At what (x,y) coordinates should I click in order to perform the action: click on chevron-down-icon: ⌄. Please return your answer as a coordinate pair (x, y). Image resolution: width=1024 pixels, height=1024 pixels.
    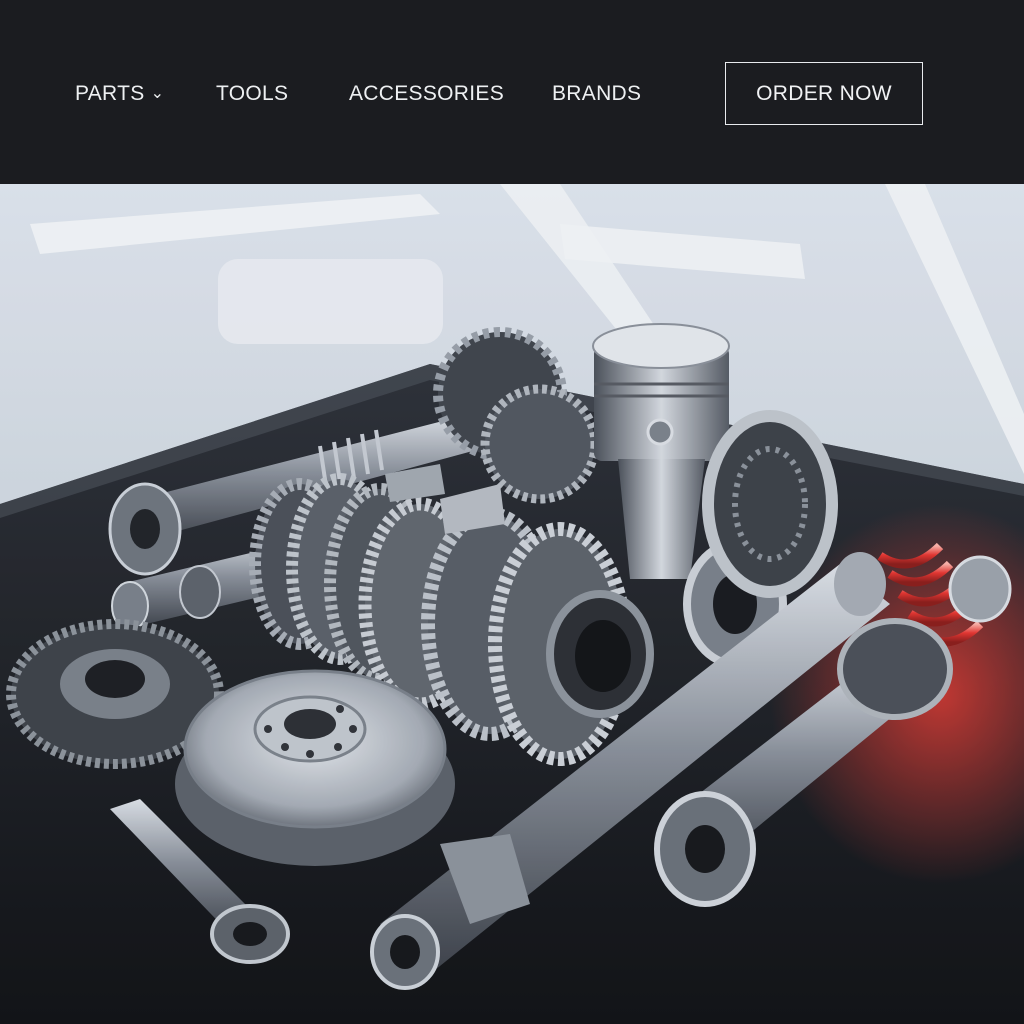
    Looking at the image, I should click on (157, 93).